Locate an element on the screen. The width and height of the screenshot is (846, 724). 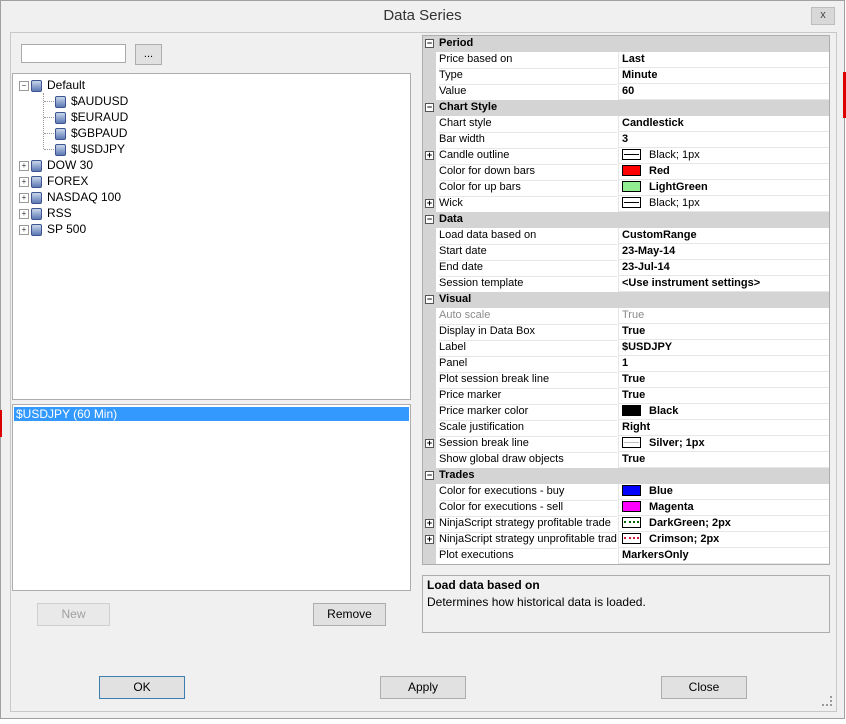
category-period: − Period is located at coordinates (626, 44).